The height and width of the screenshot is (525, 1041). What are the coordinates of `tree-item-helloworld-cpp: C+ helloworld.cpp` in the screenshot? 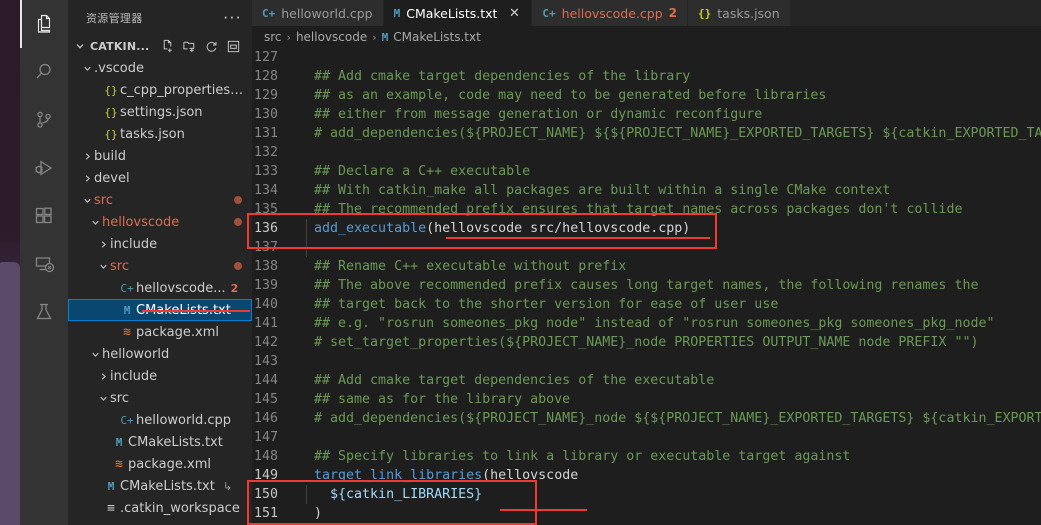 It's located at (160, 420).